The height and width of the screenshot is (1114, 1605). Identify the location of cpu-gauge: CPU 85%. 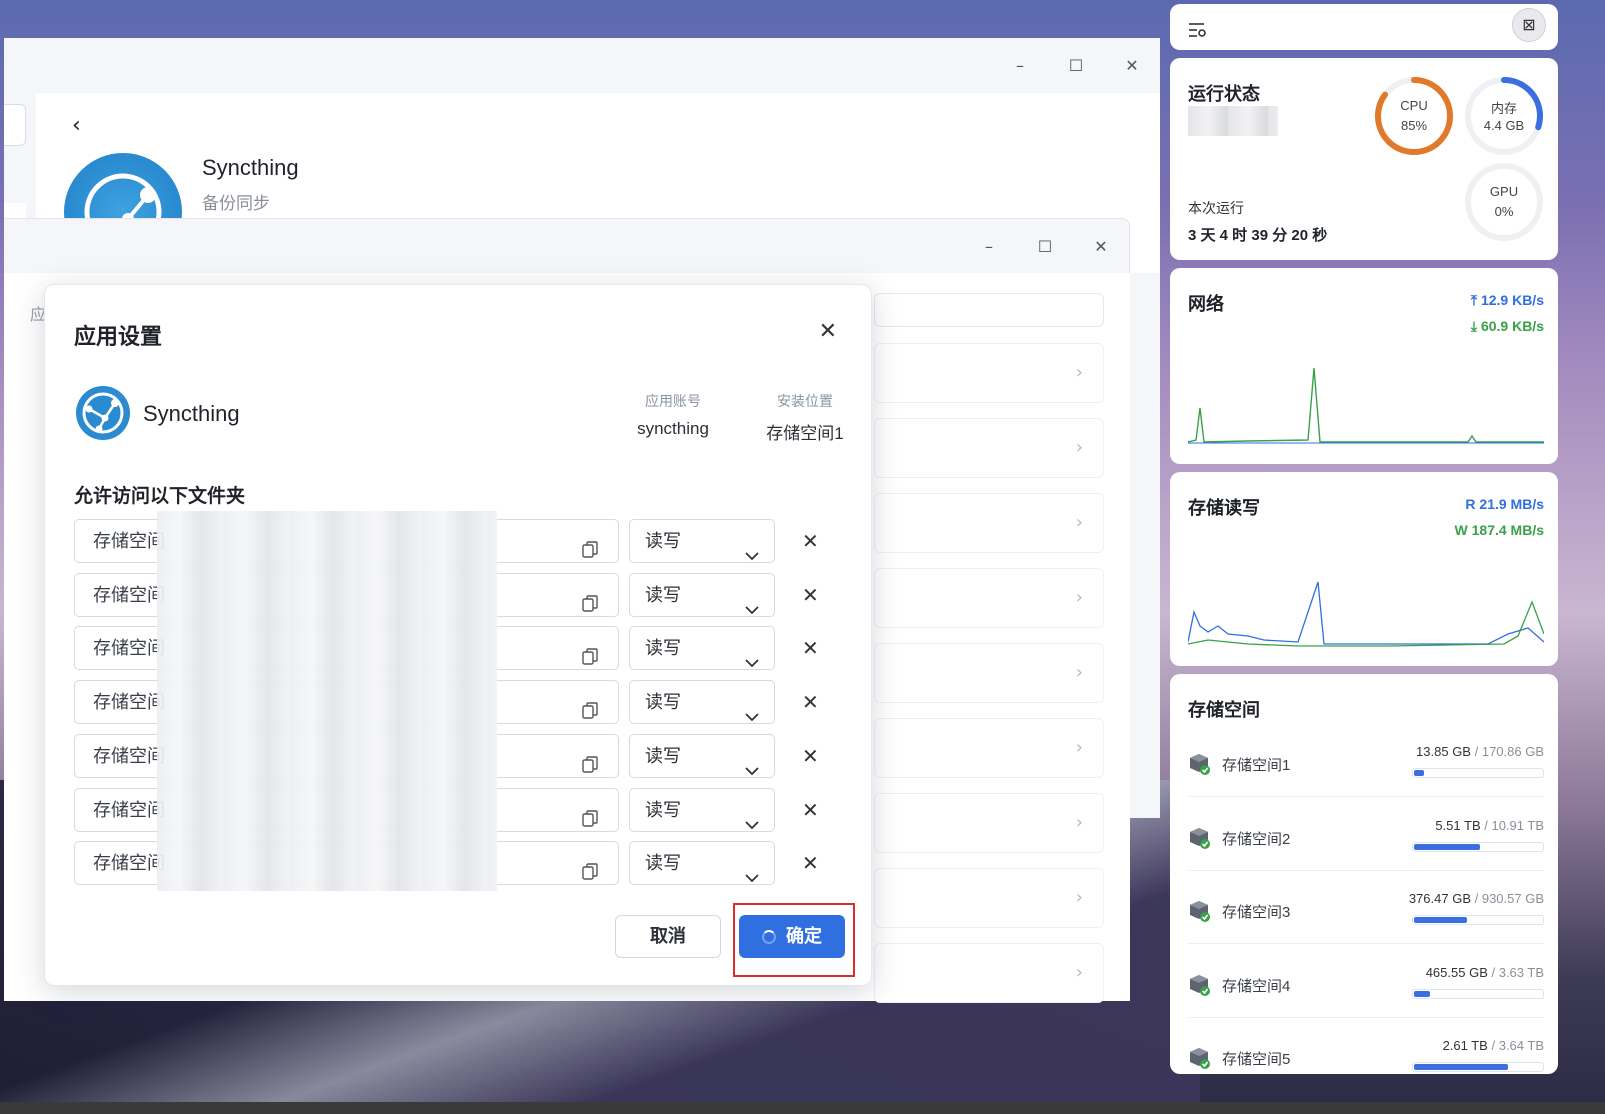
(1414, 116).